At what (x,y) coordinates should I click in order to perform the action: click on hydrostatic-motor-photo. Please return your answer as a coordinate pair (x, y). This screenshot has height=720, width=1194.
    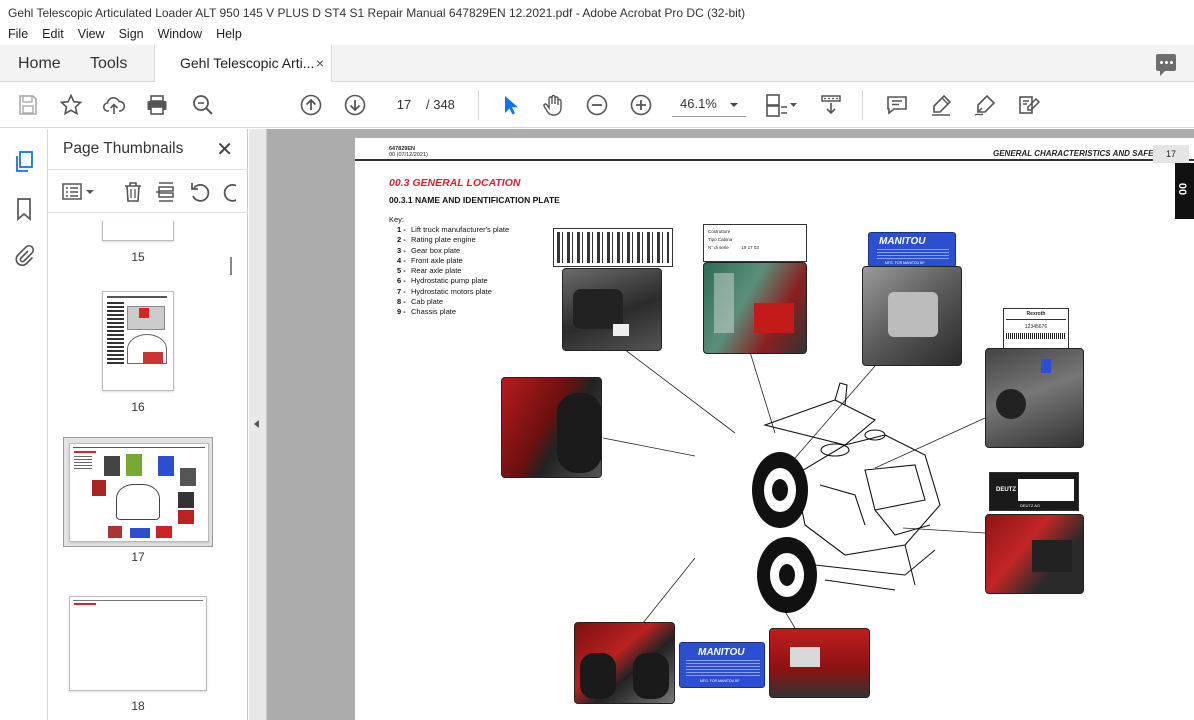
    Looking at the image, I should click on (1034, 398).